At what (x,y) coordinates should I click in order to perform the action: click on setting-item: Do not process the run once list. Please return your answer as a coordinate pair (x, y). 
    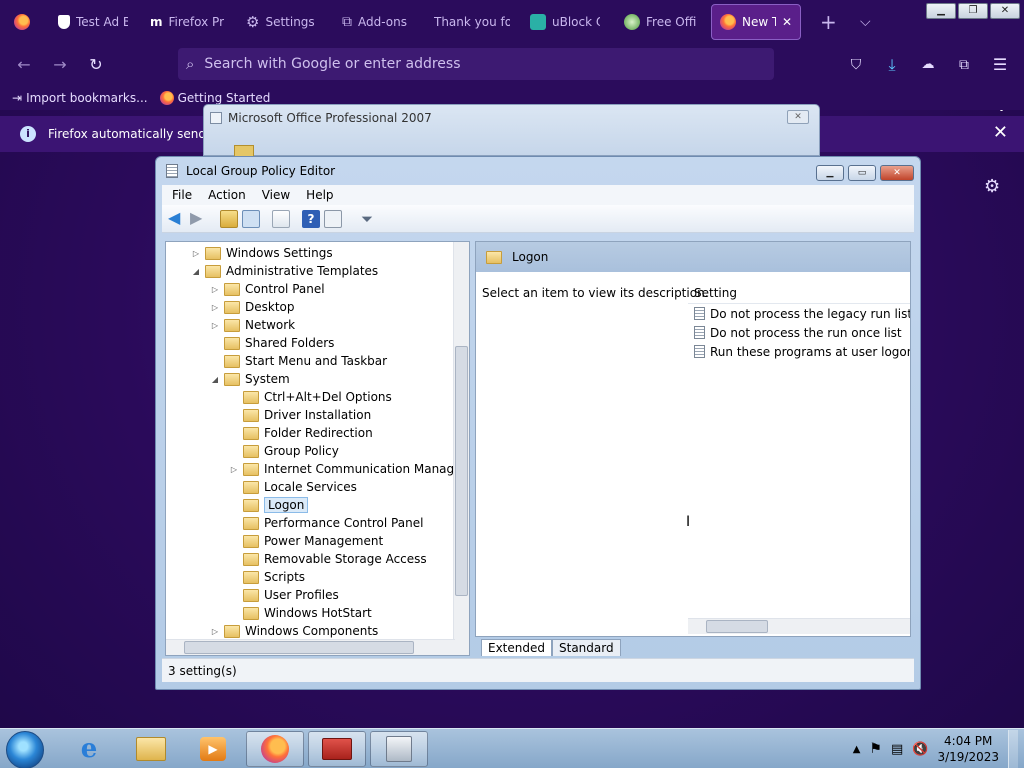
    Looking at the image, I should click on (798, 332).